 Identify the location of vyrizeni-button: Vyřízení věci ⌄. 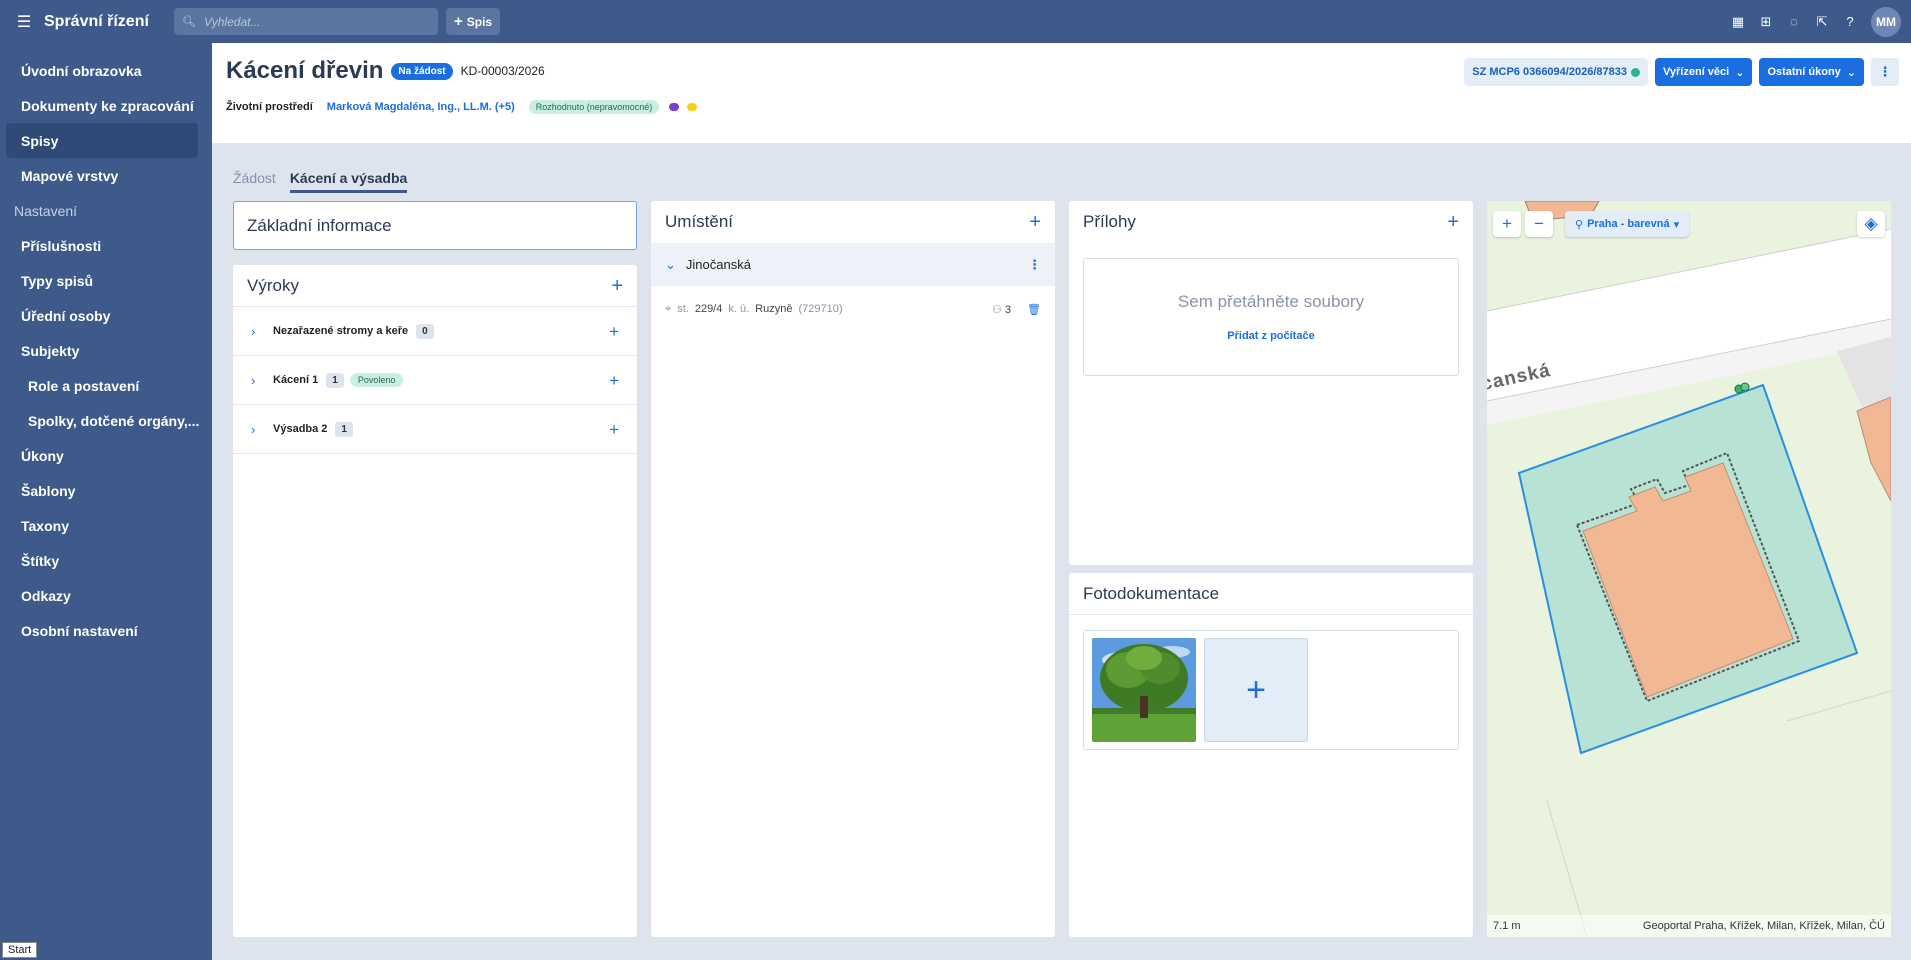
(1703, 72).